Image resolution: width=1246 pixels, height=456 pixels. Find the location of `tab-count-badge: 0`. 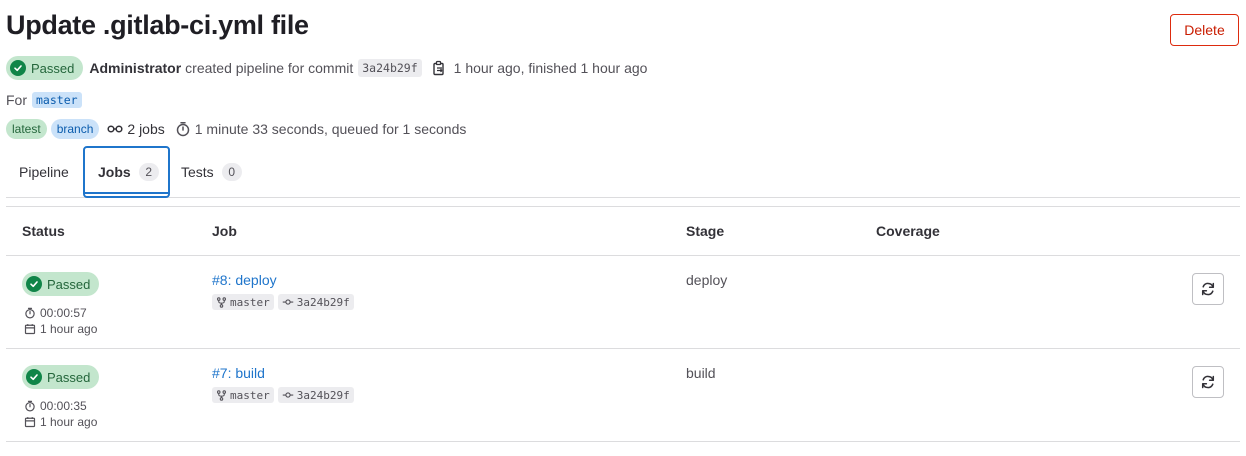

tab-count-badge: 0 is located at coordinates (231, 171).